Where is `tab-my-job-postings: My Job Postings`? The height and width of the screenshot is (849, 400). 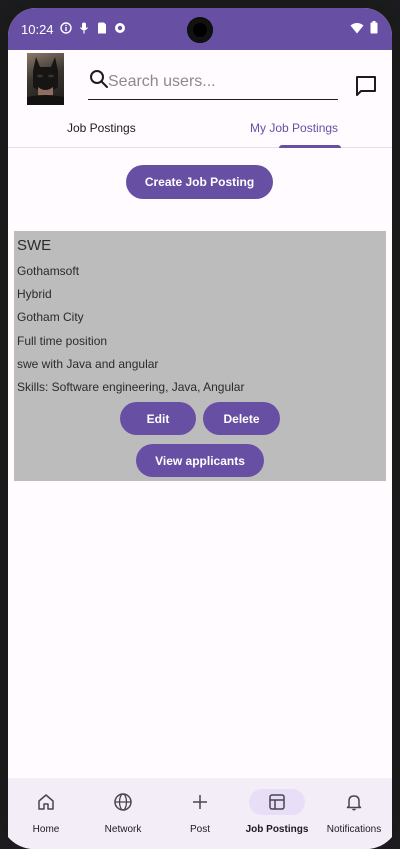 tab-my-job-postings: My Job Postings is located at coordinates (294, 128).